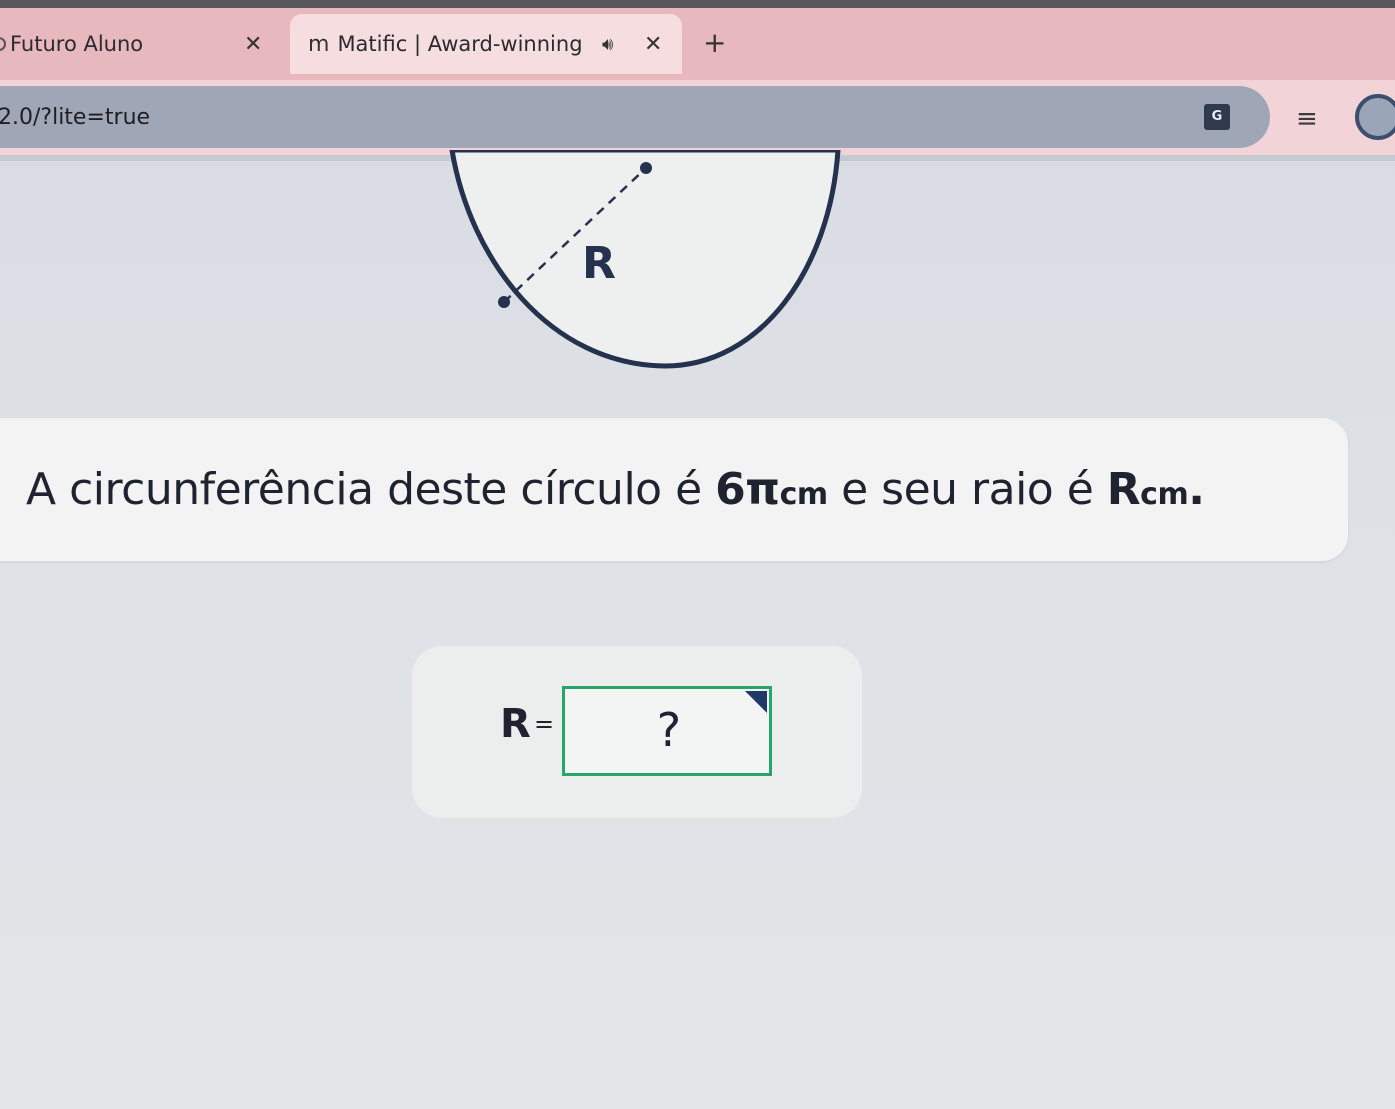 The width and height of the screenshot is (1395, 1109). I want to click on address-bar: 2.0/?lite=true G, so click(635, 117).